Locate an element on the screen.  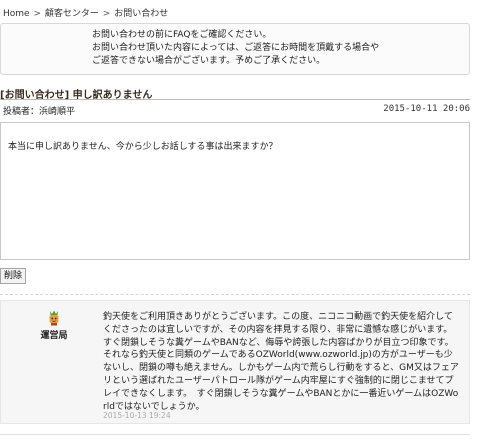
inquiry-body: 本当に申し訳ありません、今から少しお話しする事は出来ますか？ is located at coordinates (143, 147).